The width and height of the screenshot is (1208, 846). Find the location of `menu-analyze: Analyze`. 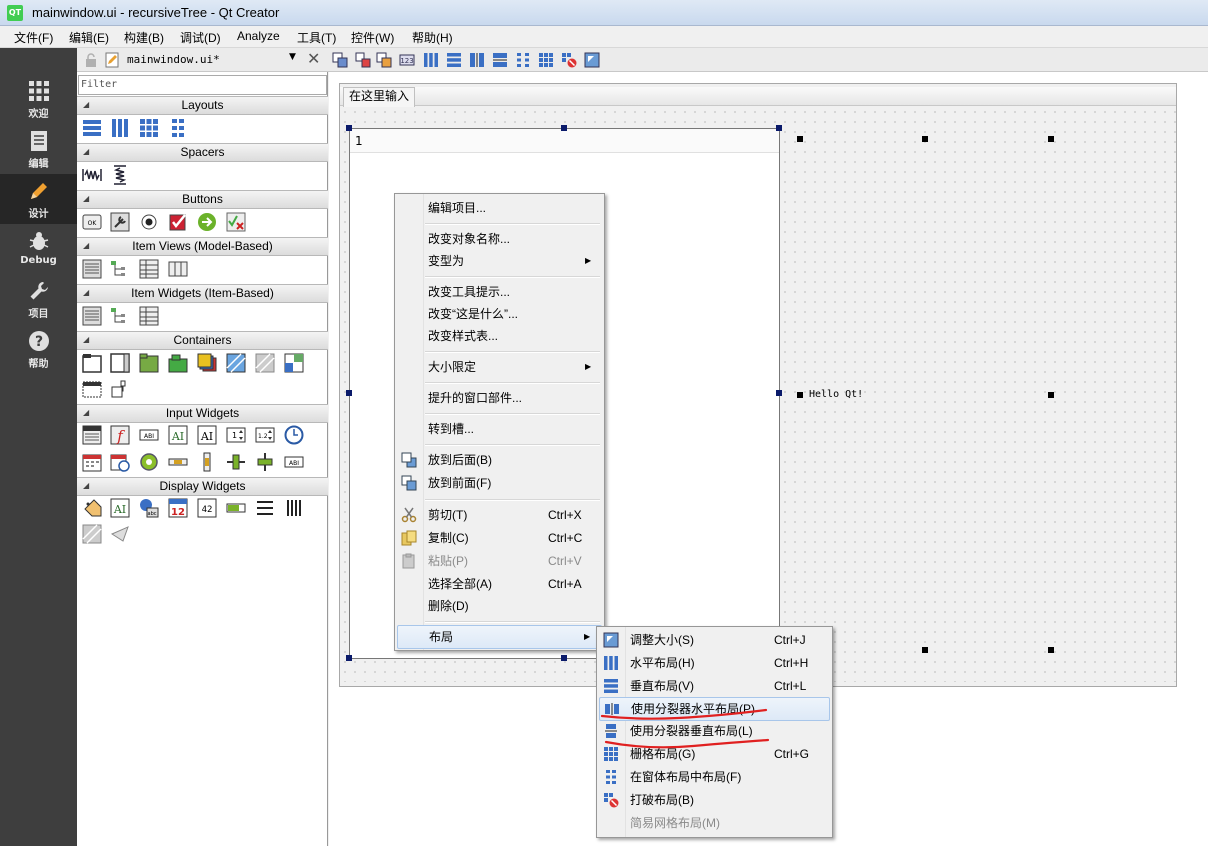

menu-analyze: Analyze is located at coordinates (258, 36).